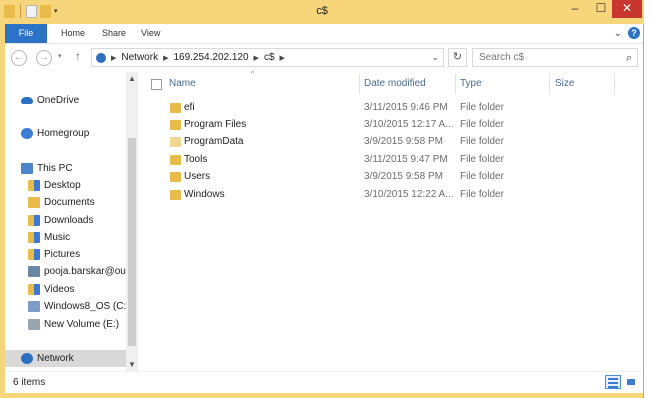 The width and height of the screenshot is (650, 398). Describe the element at coordinates (395, 83) in the screenshot. I see `column-header-date: Date modified` at that location.